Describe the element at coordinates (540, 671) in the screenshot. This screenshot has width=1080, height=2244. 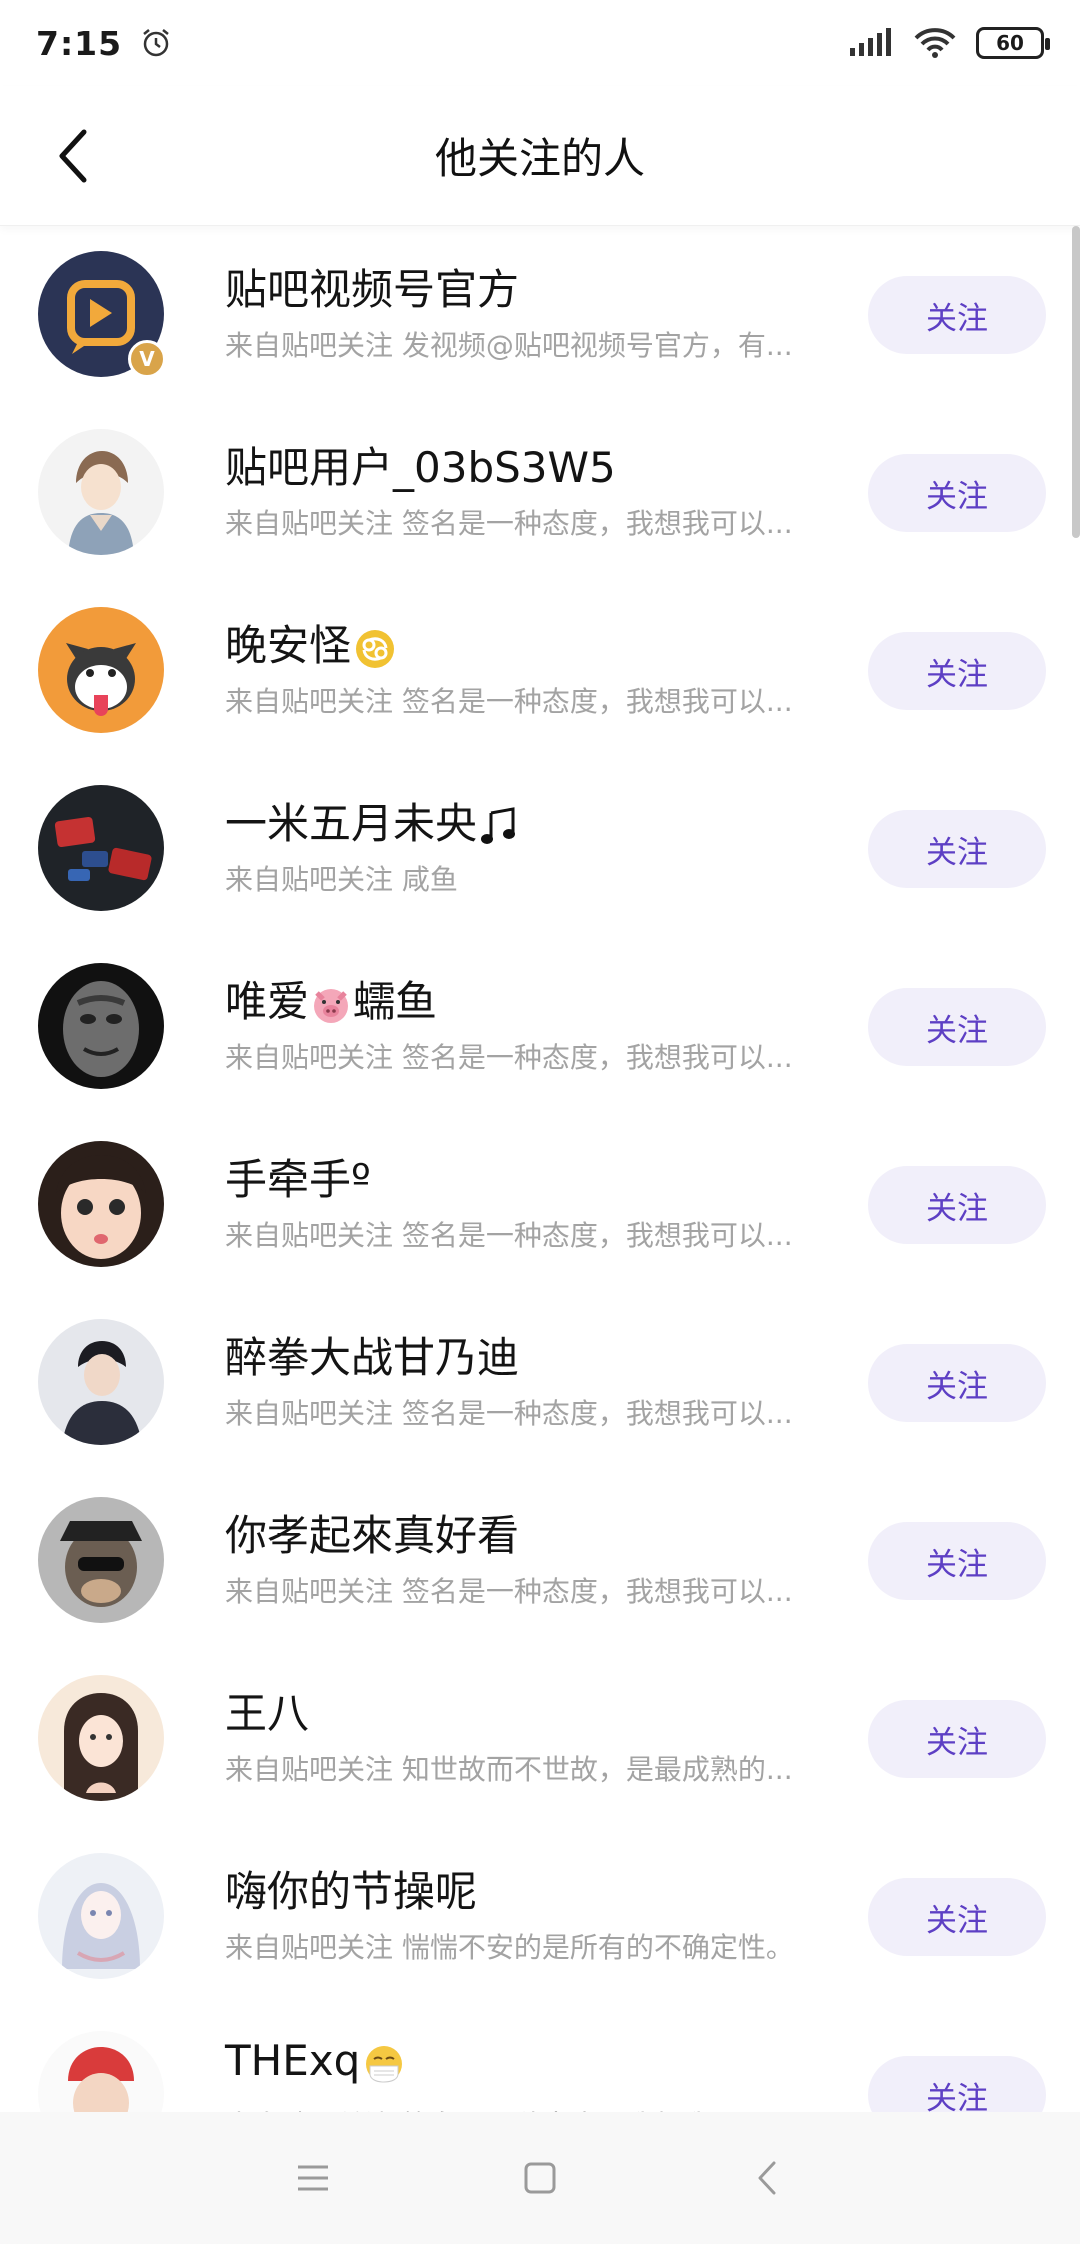
I see `list-item: 晚安怪 来自贴吧关注 签名是一种态度，我想我可以... 关注` at that location.